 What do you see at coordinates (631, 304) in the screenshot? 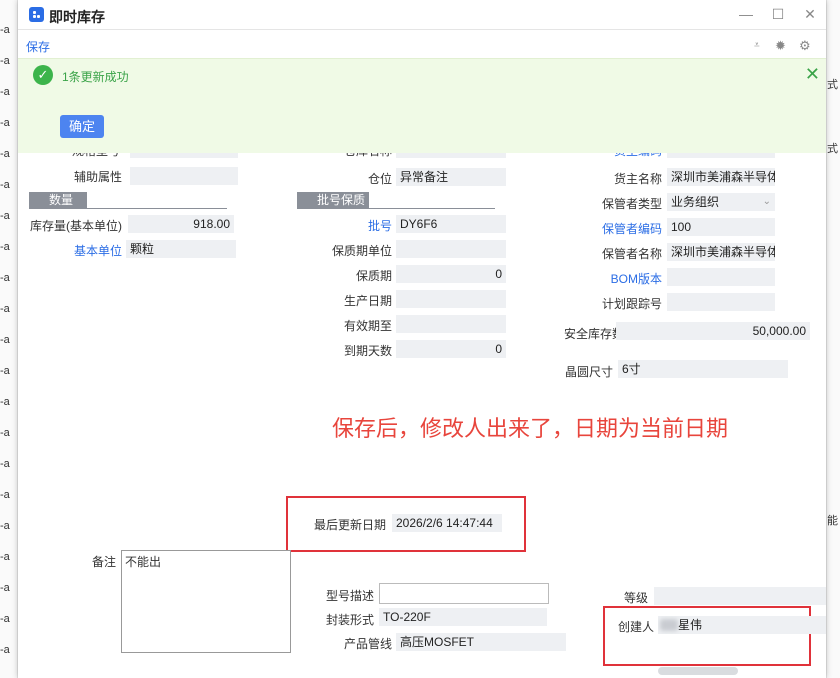
I see `track-number-label: 计划跟踪号` at bounding box center [631, 304].